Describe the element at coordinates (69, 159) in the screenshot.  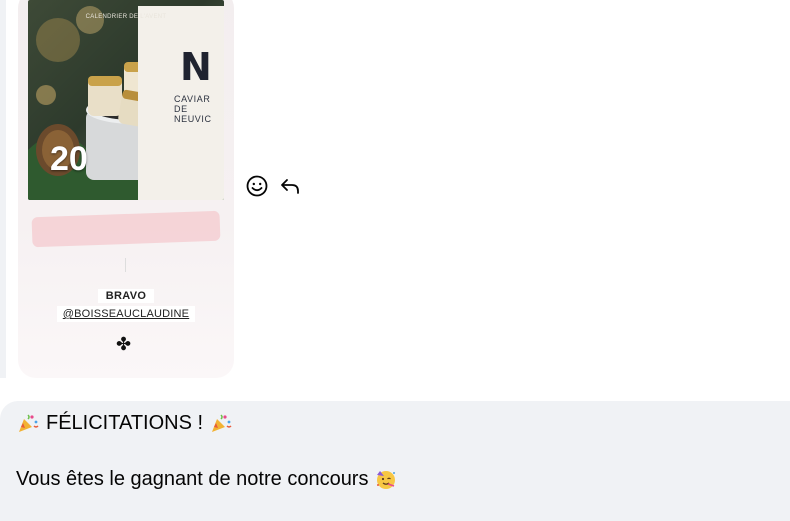
I see `advent-day-number: 20` at that location.